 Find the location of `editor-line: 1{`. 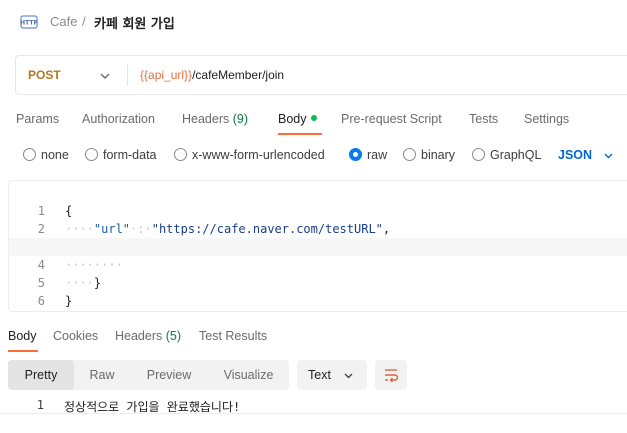

editor-line: 1{ is located at coordinates (55, 211).